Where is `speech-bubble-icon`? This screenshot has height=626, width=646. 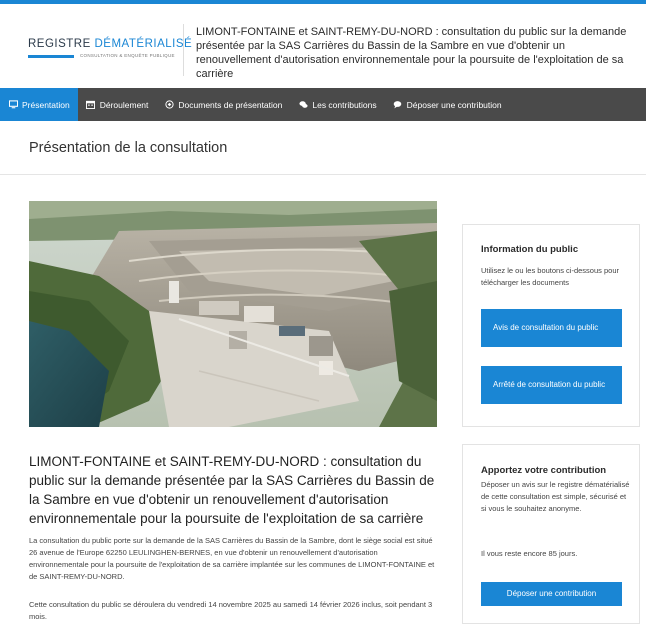 speech-bubble-icon is located at coordinates (398, 105).